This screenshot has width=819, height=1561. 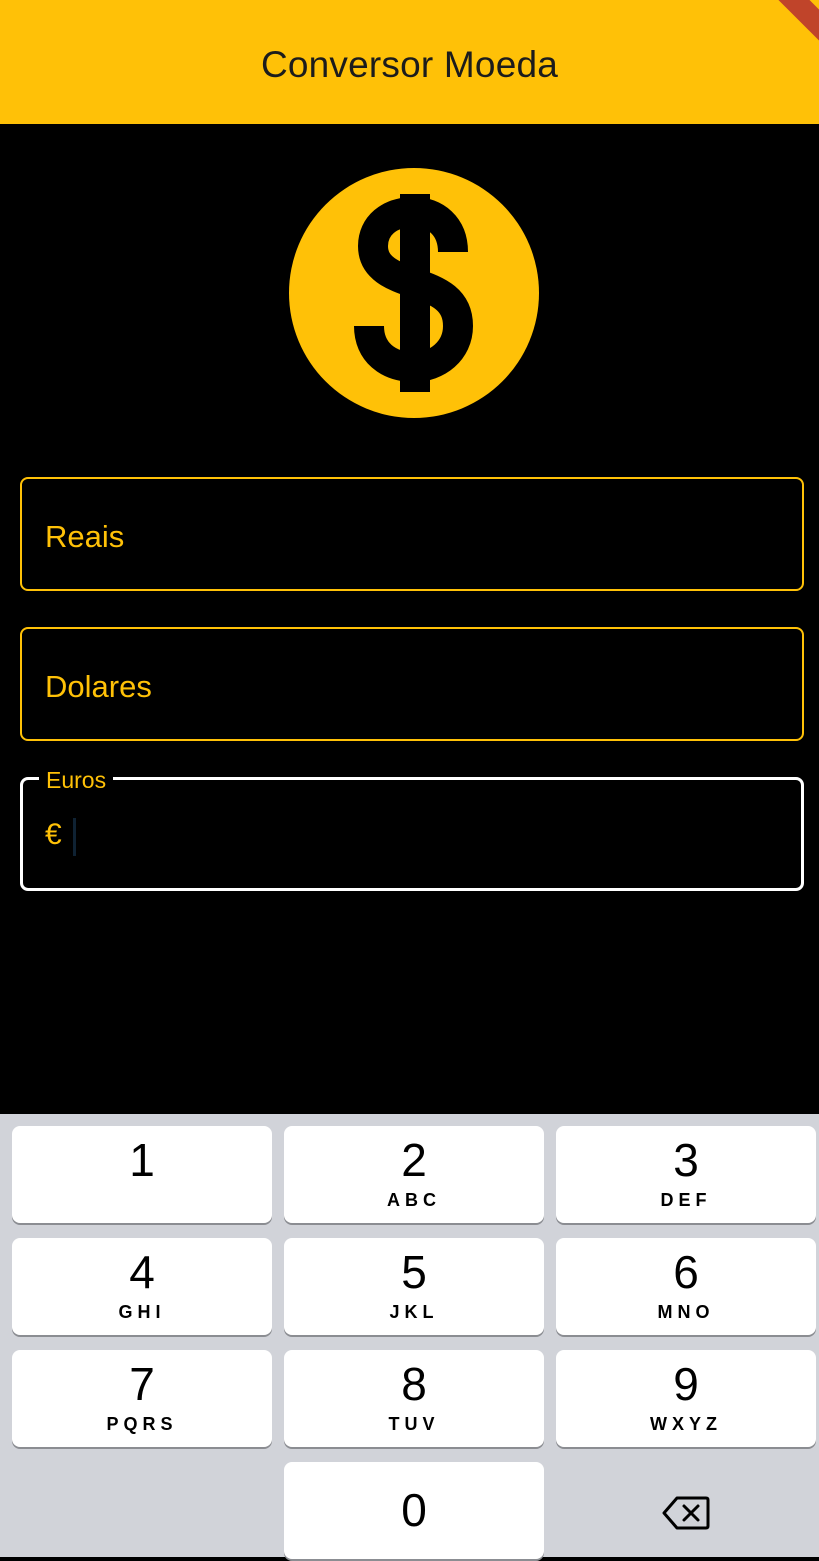 I want to click on reais-field: Reais, so click(x=412, y=534).